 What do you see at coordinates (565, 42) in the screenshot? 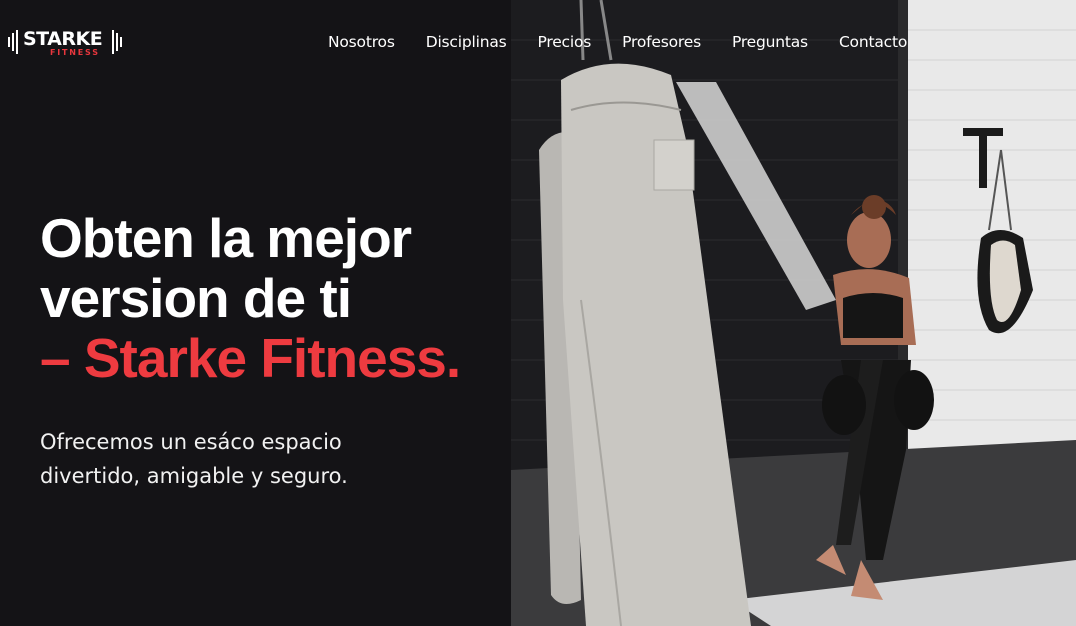
I see `nav-link-precios: Precios` at bounding box center [565, 42].